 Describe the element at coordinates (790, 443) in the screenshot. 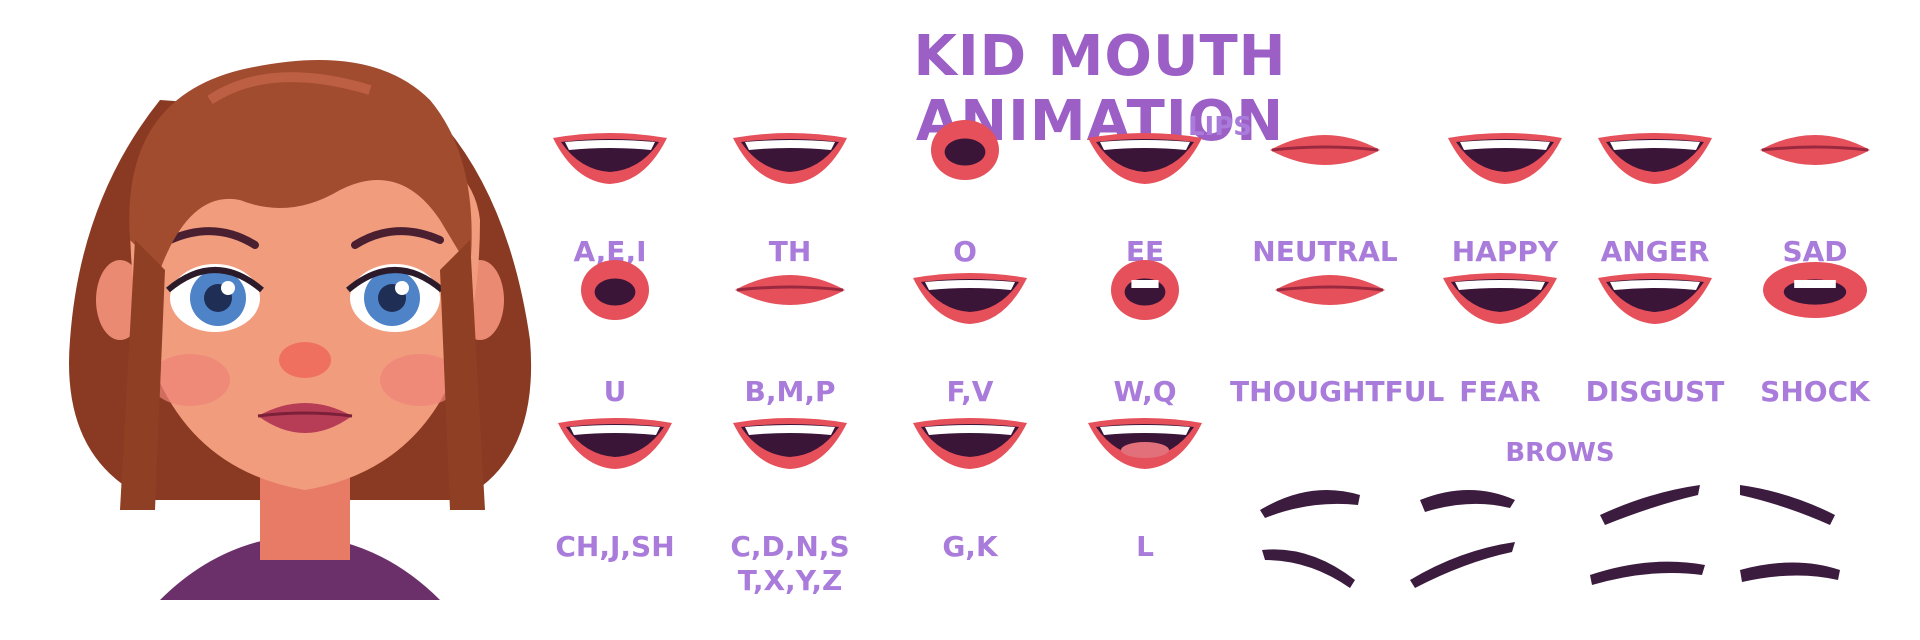

I see `mouth-teeth-open2` at that location.